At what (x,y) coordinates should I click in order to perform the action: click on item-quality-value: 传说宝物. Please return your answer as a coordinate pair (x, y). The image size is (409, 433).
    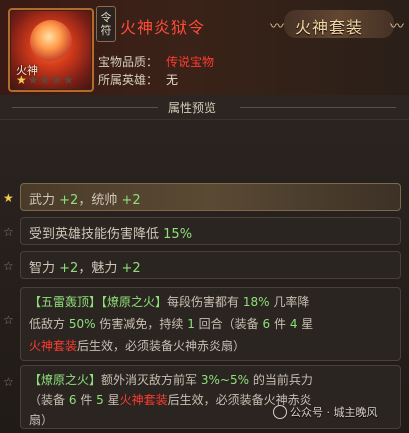
    Looking at the image, I should click on (190, 62).